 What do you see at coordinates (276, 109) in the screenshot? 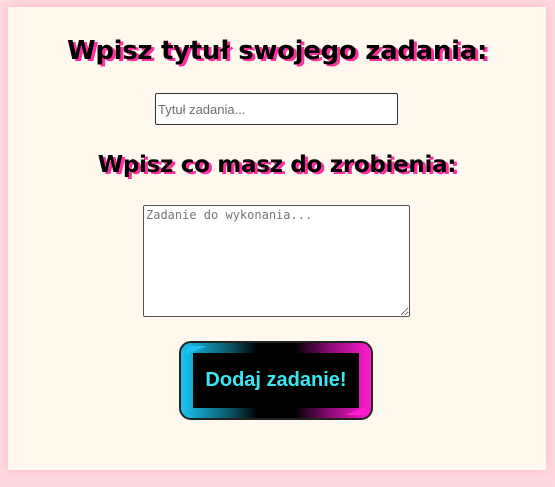
I see `task-title-input` at bounding box center [276, 109].